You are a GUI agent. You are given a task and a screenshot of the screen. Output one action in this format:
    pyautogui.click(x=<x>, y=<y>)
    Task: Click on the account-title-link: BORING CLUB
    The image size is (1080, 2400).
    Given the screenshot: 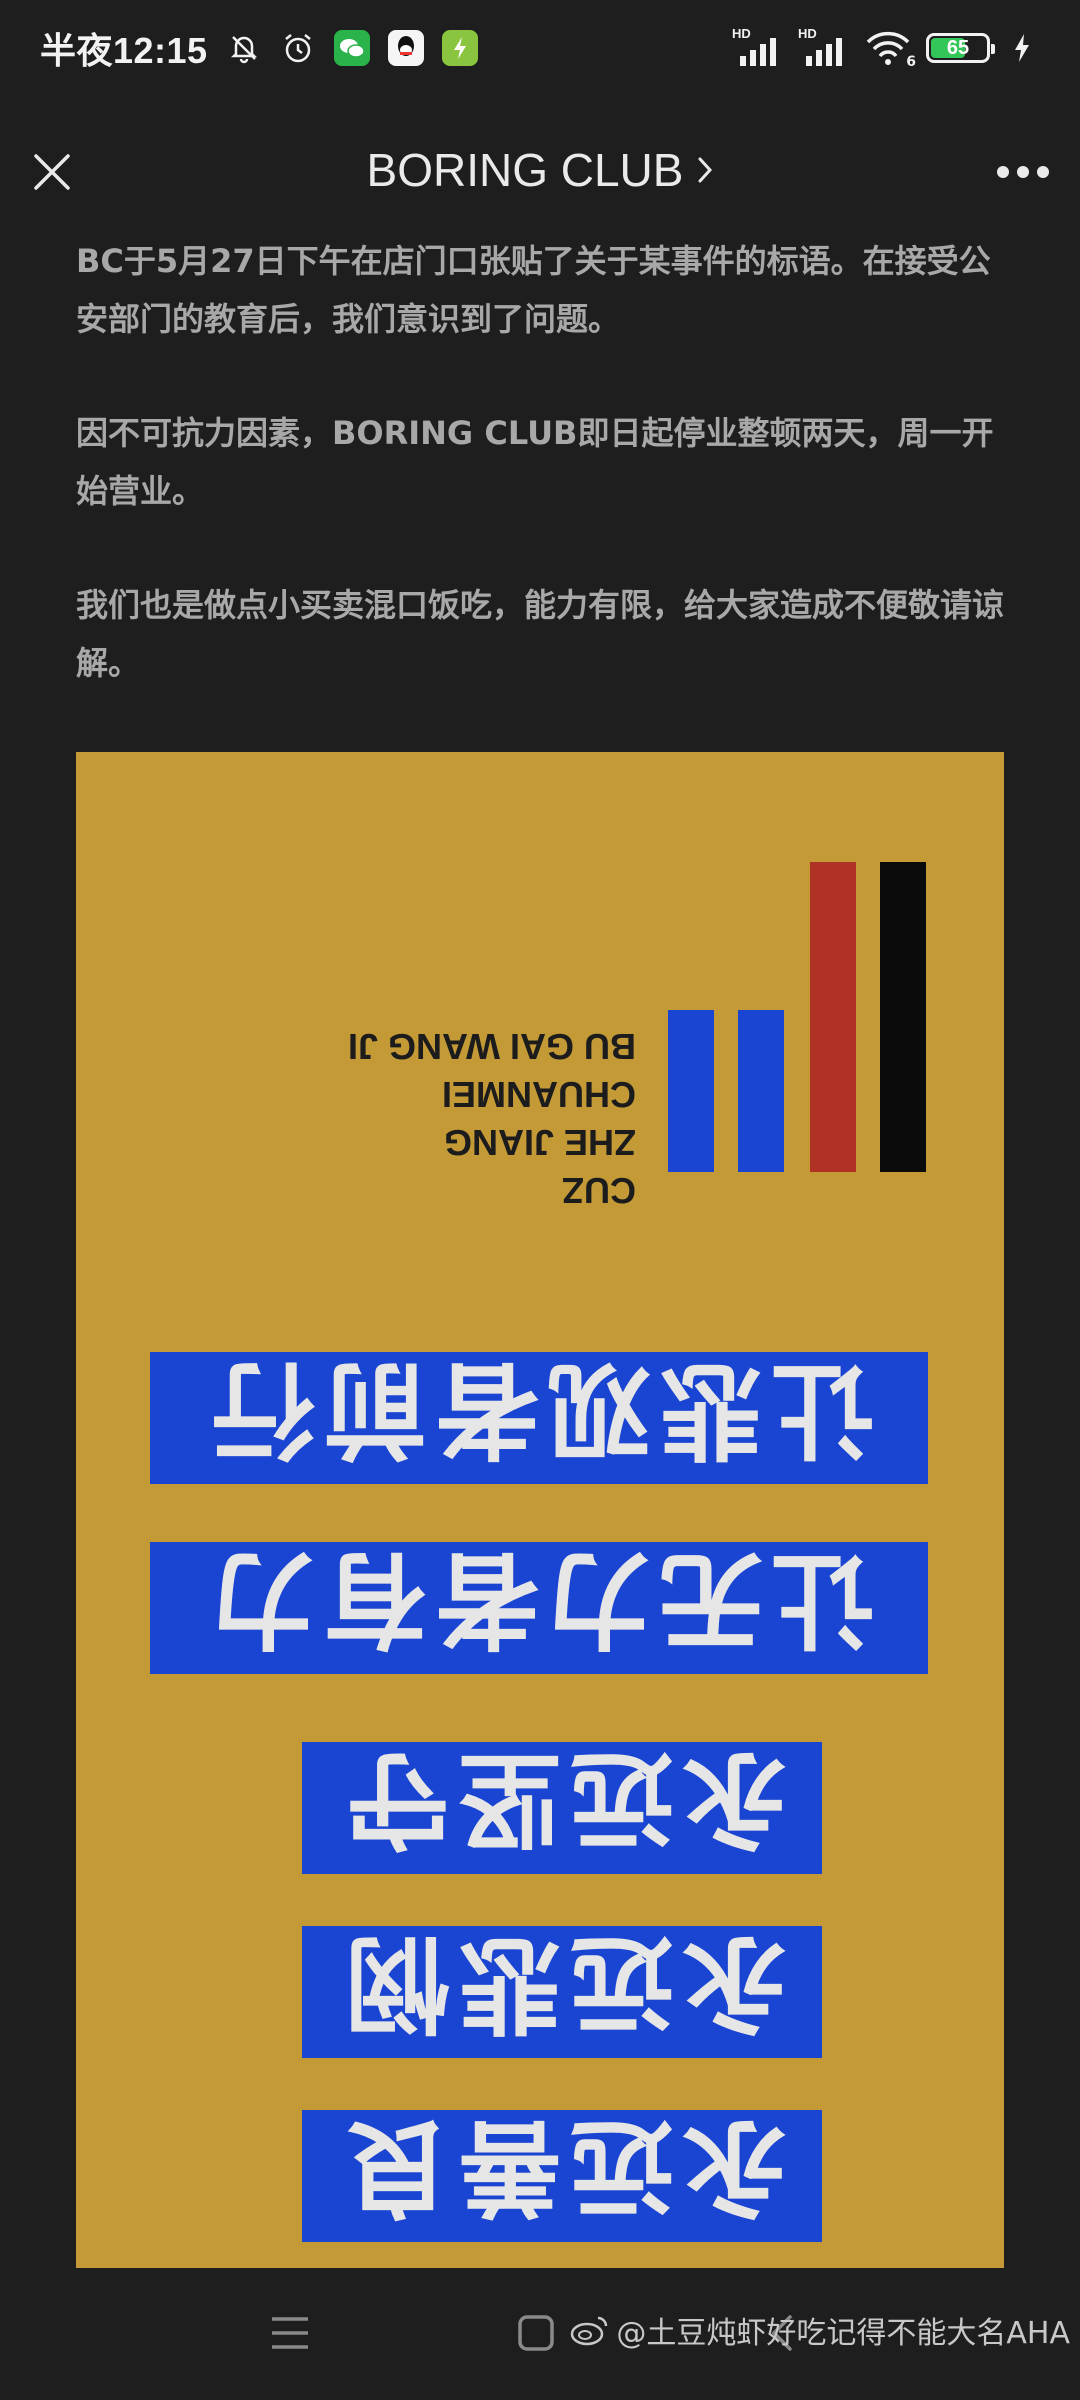 What is the action you would take?
    pyautogui.click(x=540, y=170)
    